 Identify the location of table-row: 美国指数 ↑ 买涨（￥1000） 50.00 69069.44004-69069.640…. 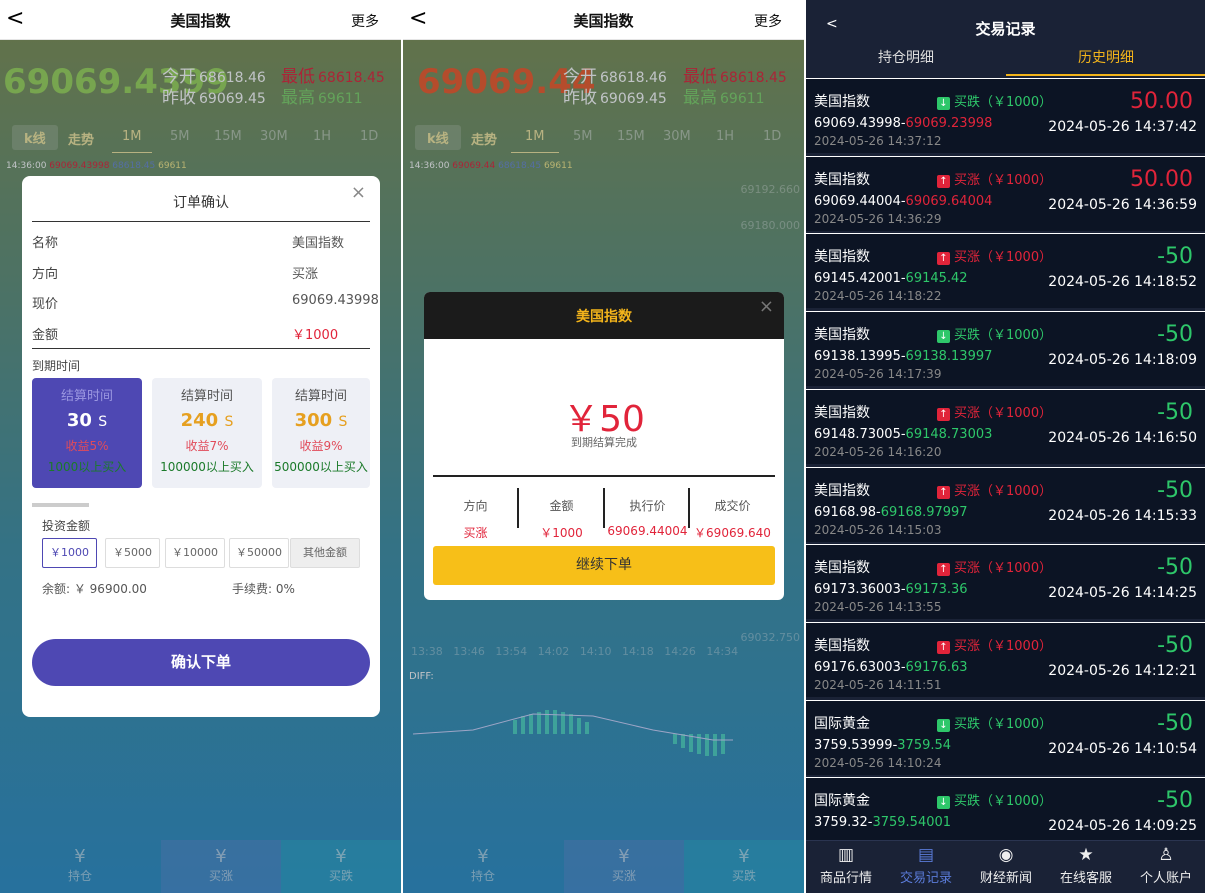
(1005, 193).